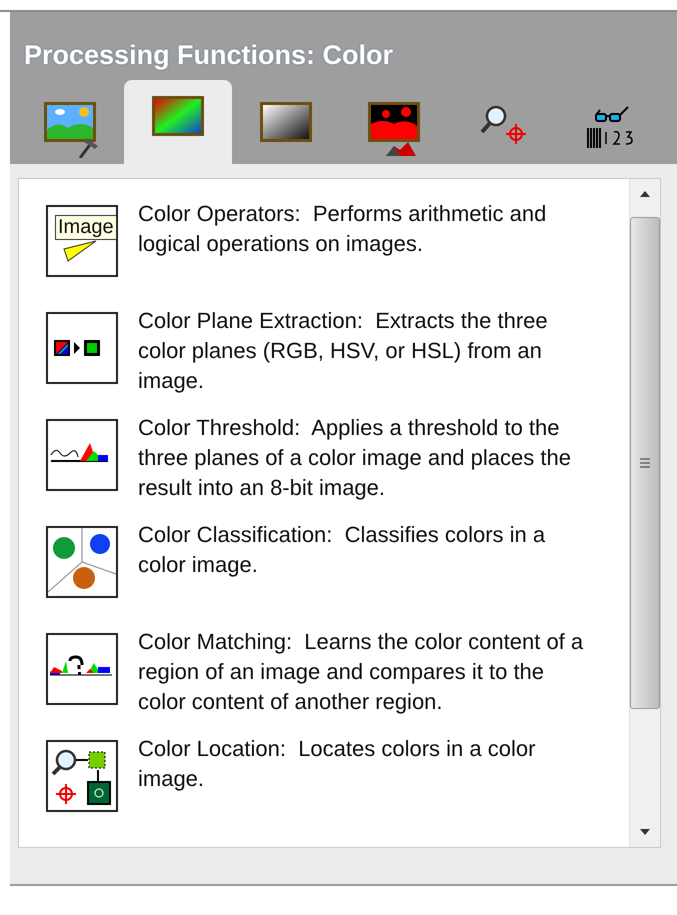 This screenshot has width=677, height=915. What do you see at coordinates (86, 227) in the screenshot?
I see `tooltip: Image` at bounding box center [86, 227].